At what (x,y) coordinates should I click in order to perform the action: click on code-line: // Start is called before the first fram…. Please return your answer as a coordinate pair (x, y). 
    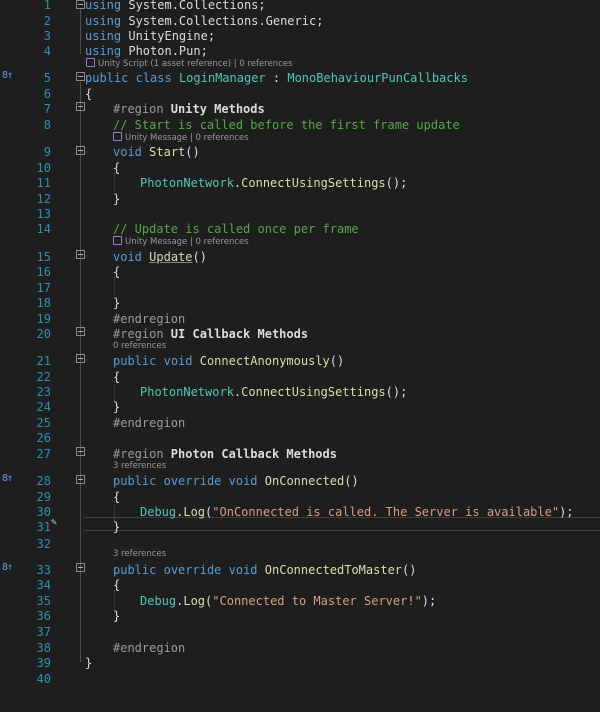
    Looking at the image, I should click on (286, 125).